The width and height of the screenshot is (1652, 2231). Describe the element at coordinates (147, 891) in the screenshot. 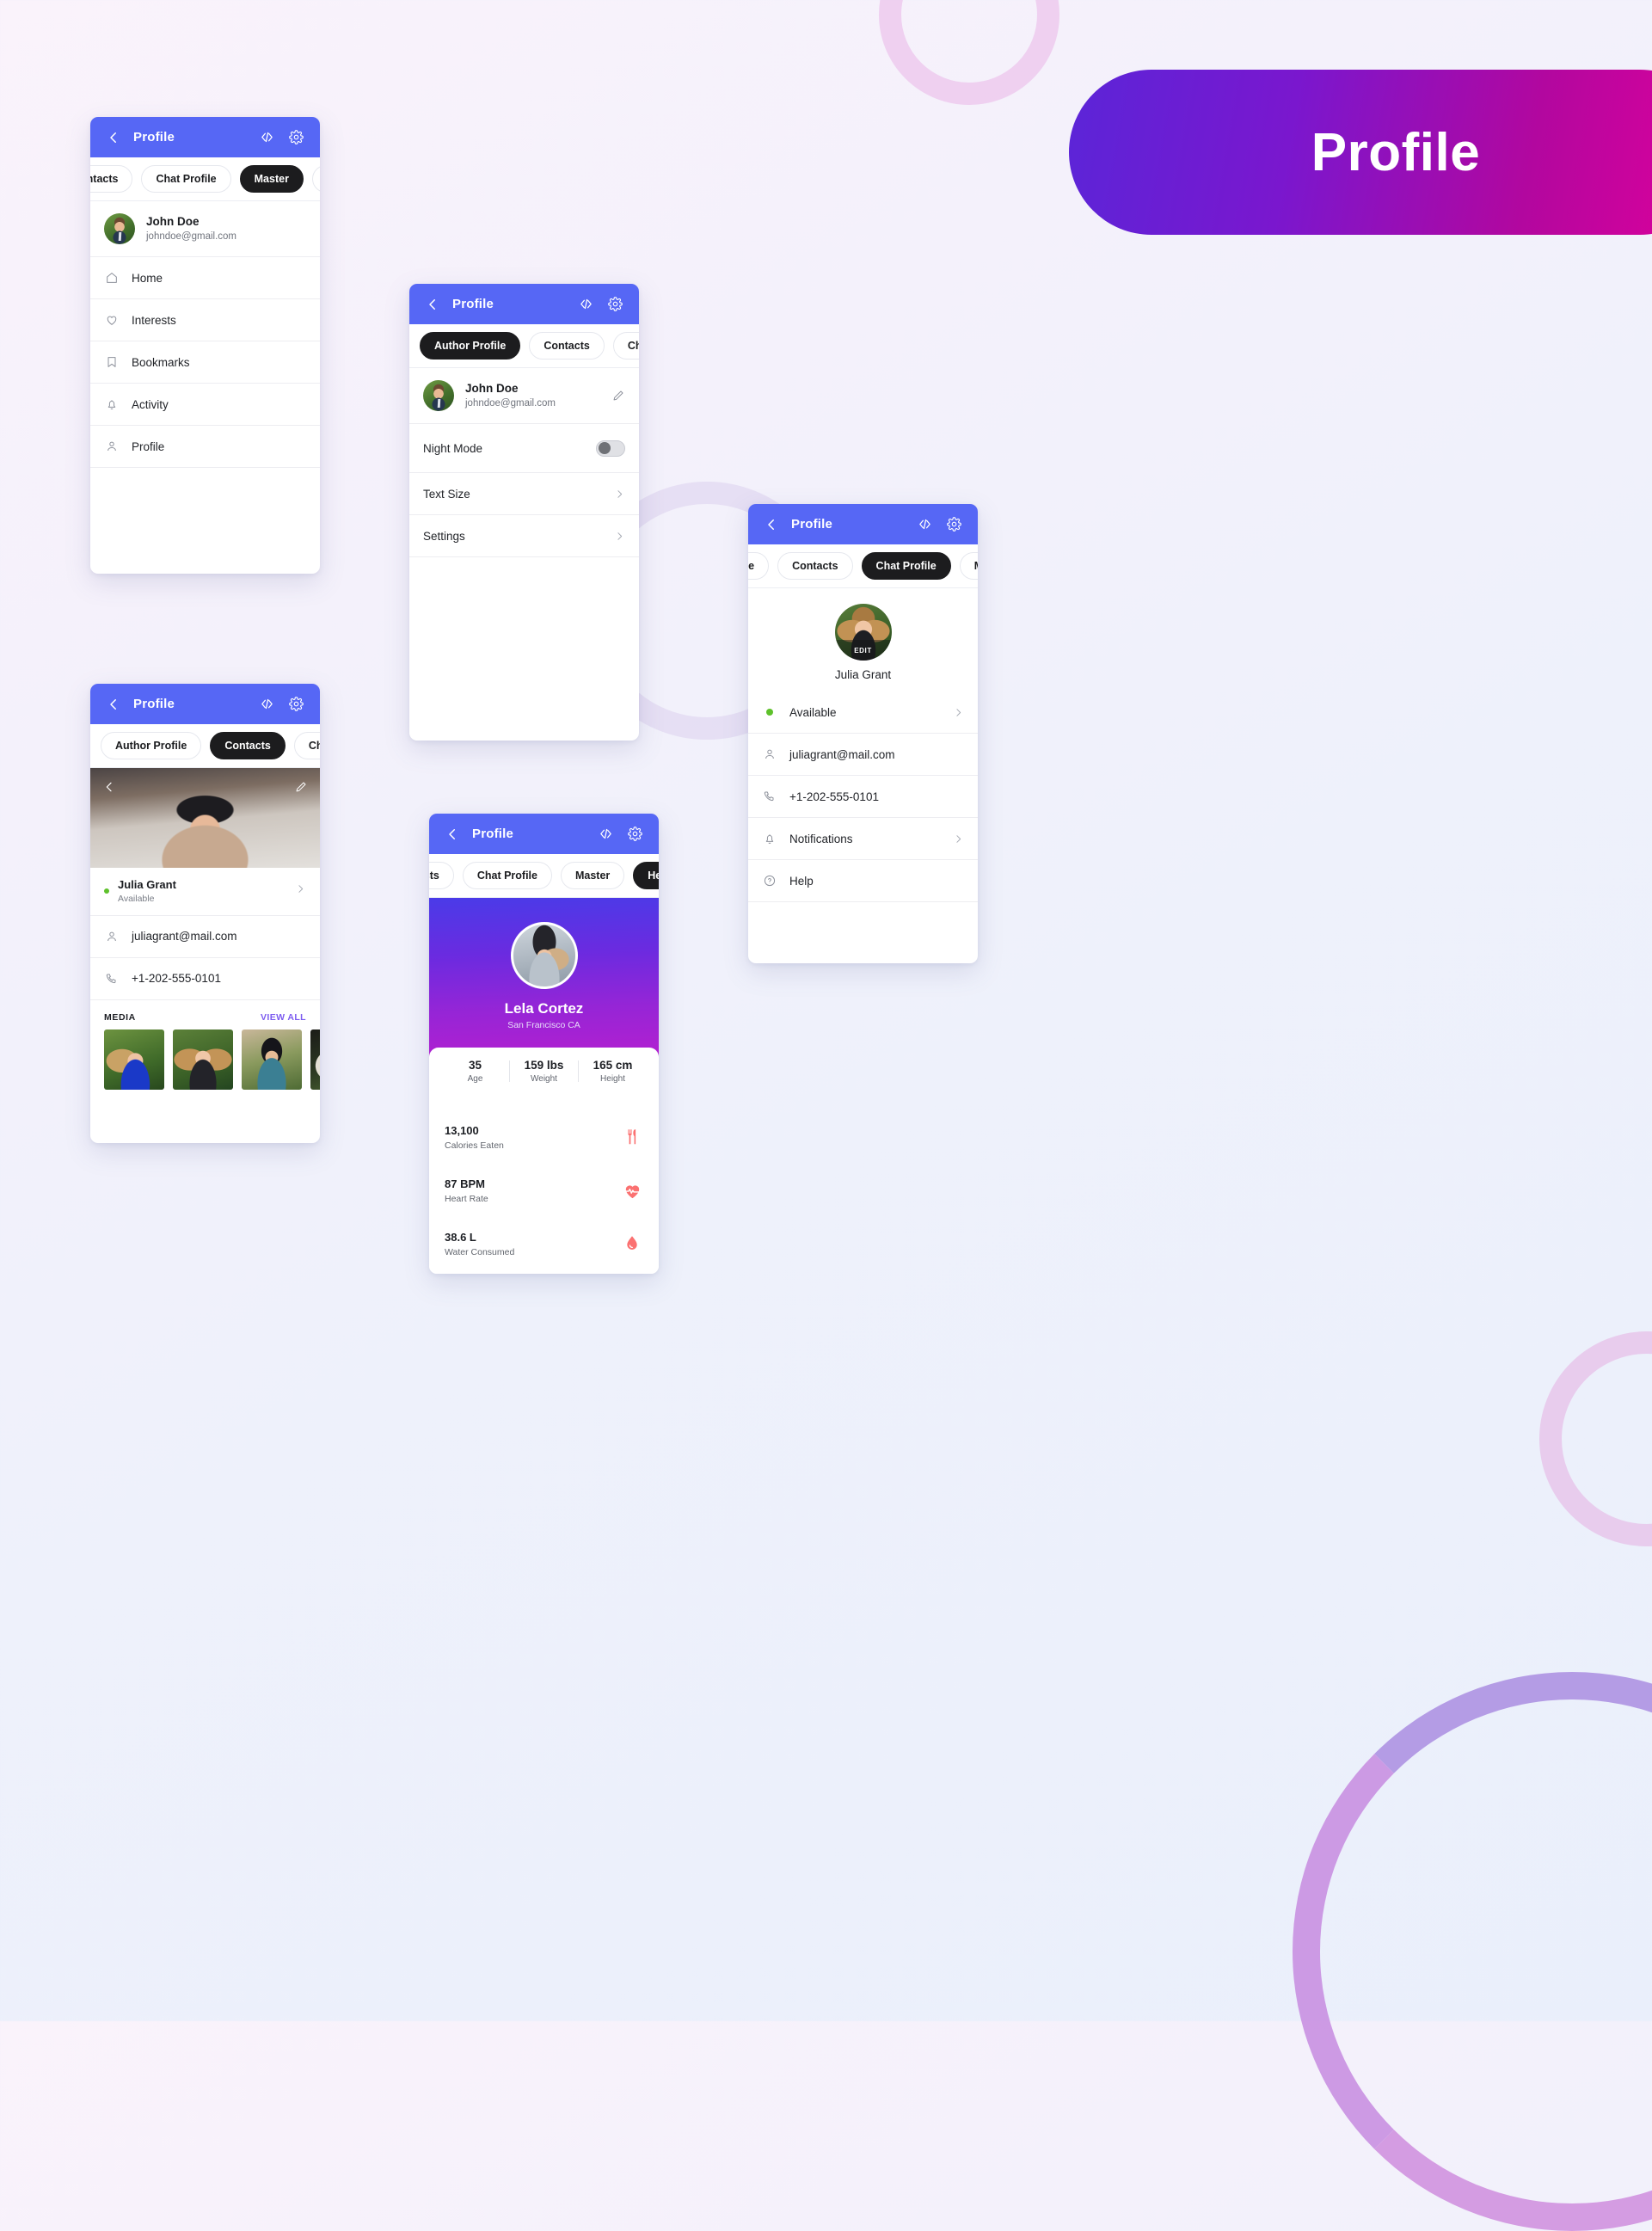

I see `contact-identity: Julia Grant Available` at that location.